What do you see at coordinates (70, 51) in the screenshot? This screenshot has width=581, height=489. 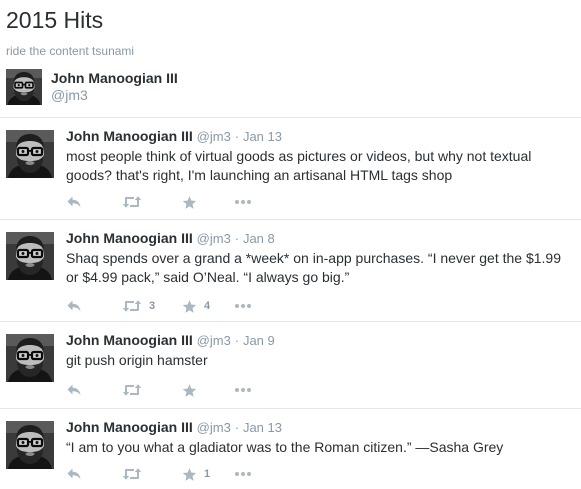 I see `collection-subtitle: ride the content tsunami` at bounding box center [70, 51].